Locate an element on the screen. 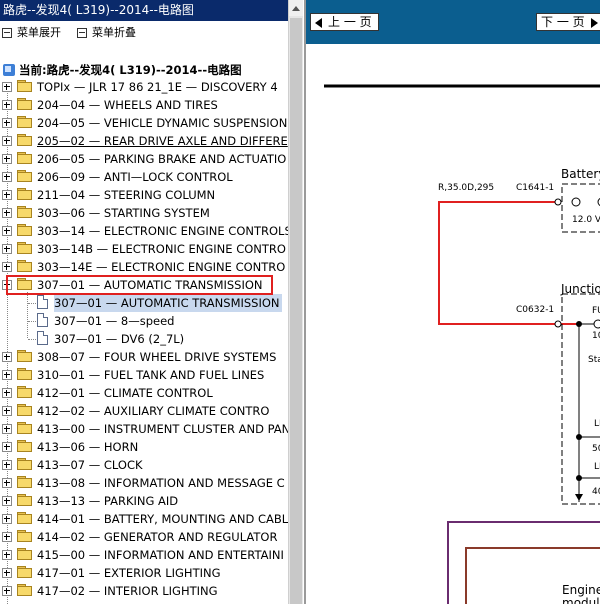  scroll-thumb is located at coordinates (296, 311).